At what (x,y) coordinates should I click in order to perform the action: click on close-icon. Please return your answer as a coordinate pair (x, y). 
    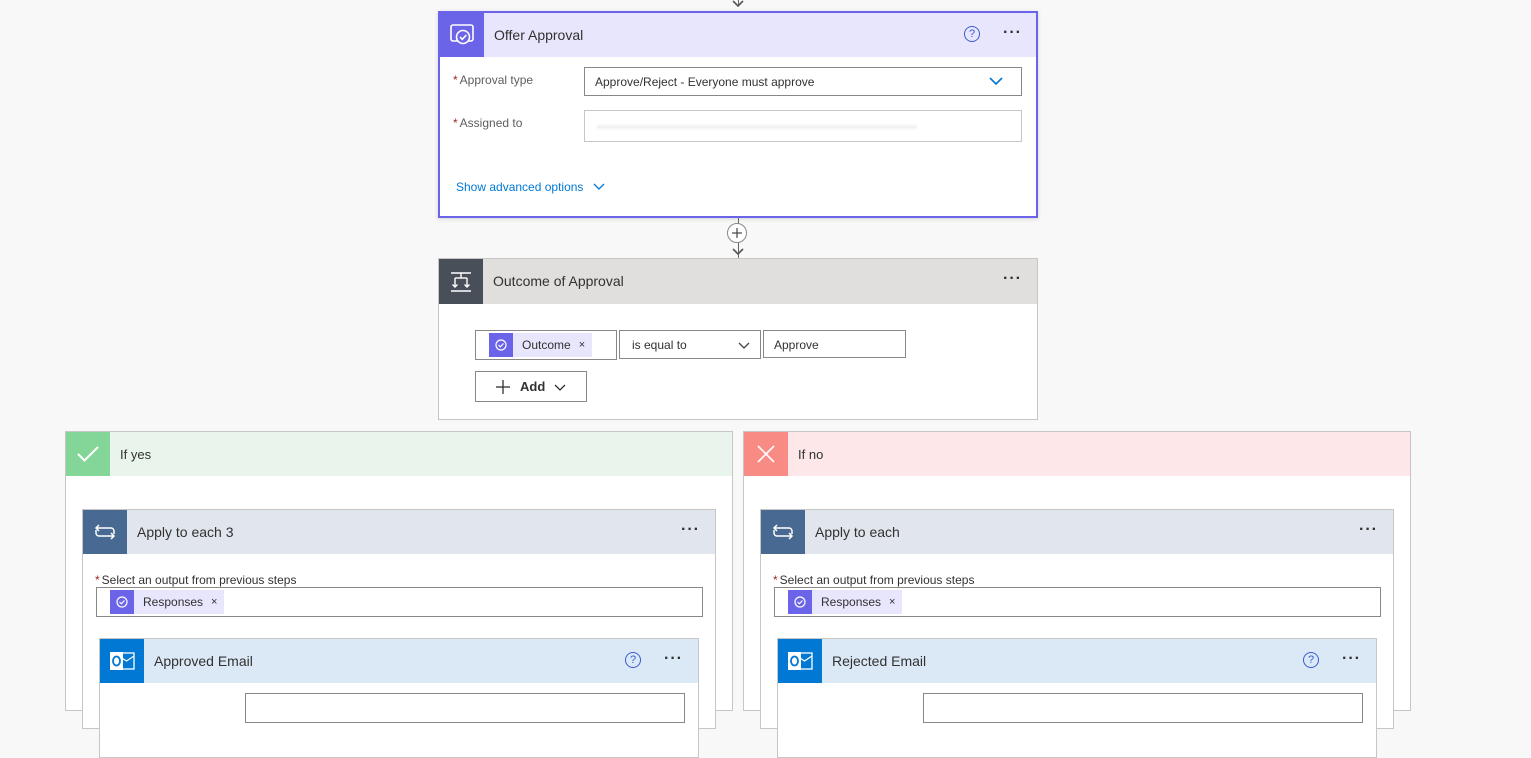
    Looking at the image, I should click on (766, 454).